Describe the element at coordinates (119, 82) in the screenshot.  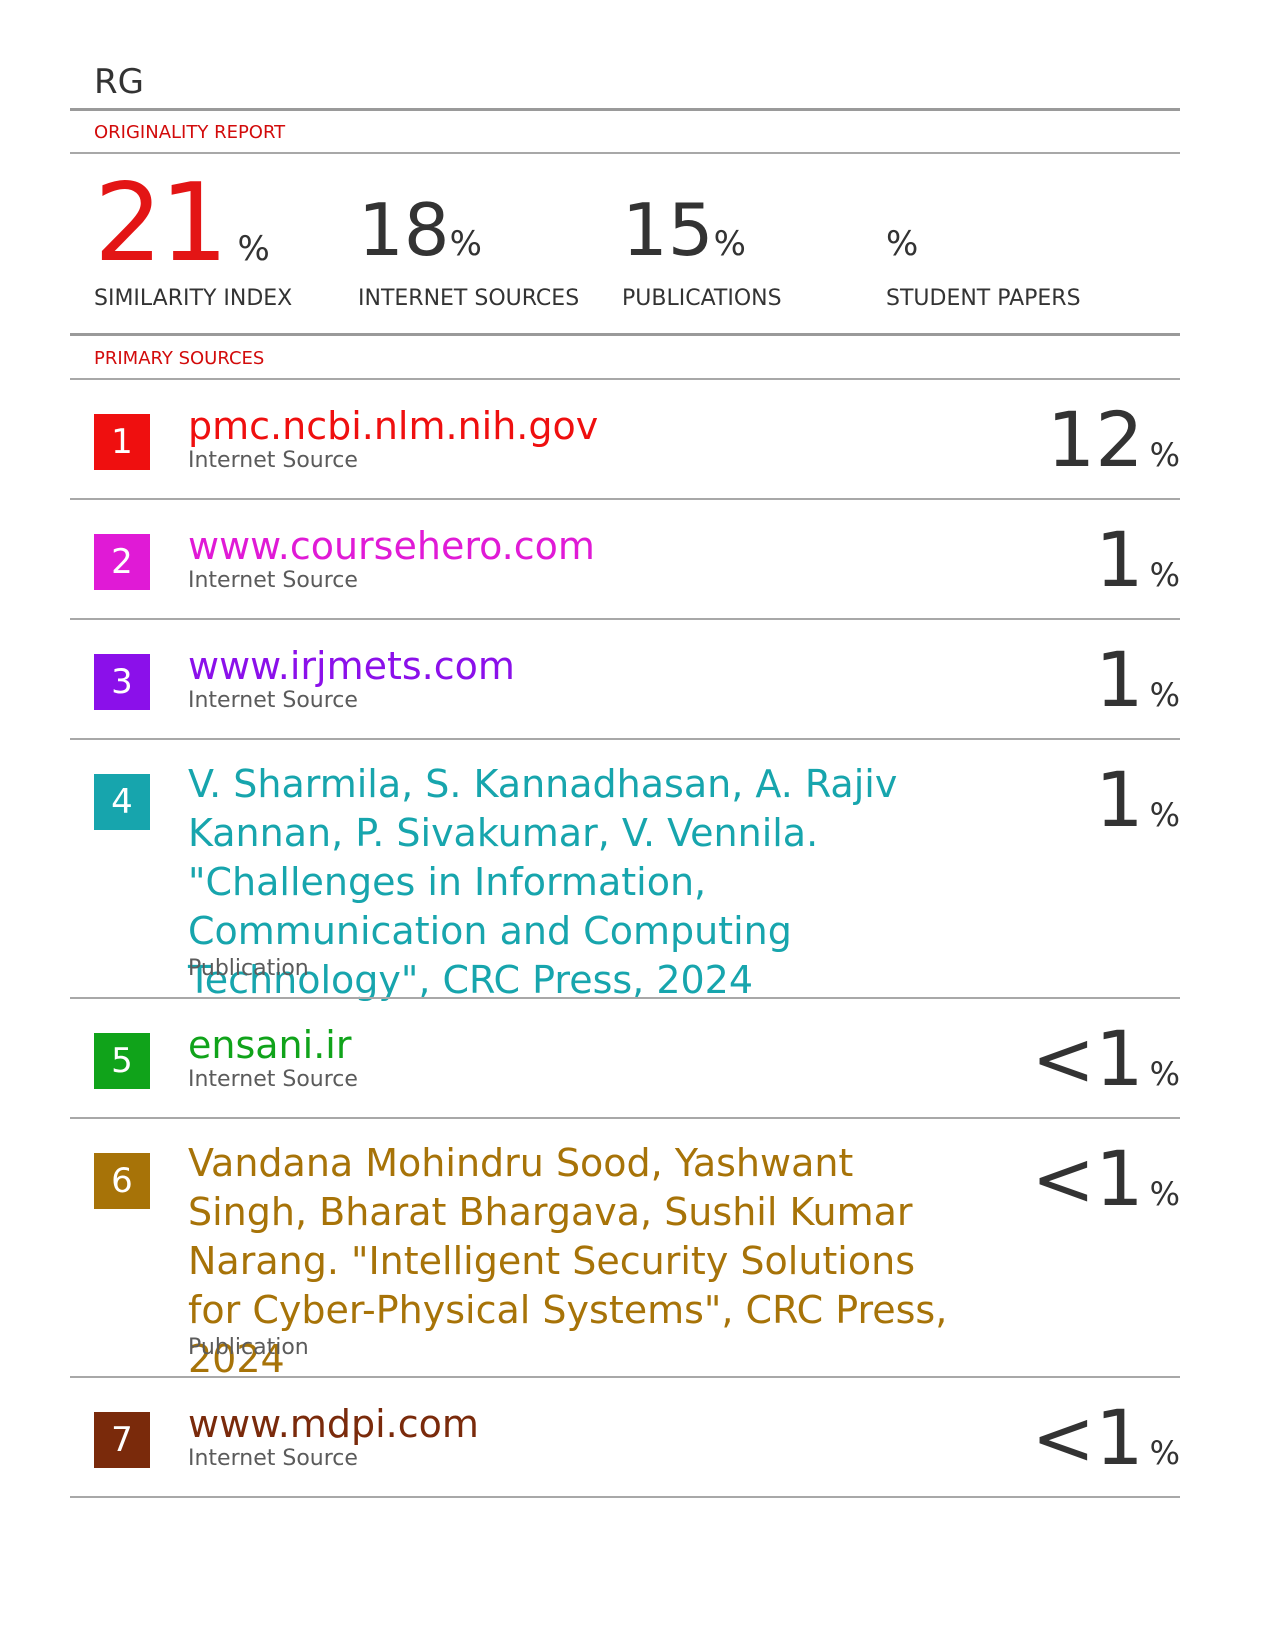
I see `report-title: RG` at that location.